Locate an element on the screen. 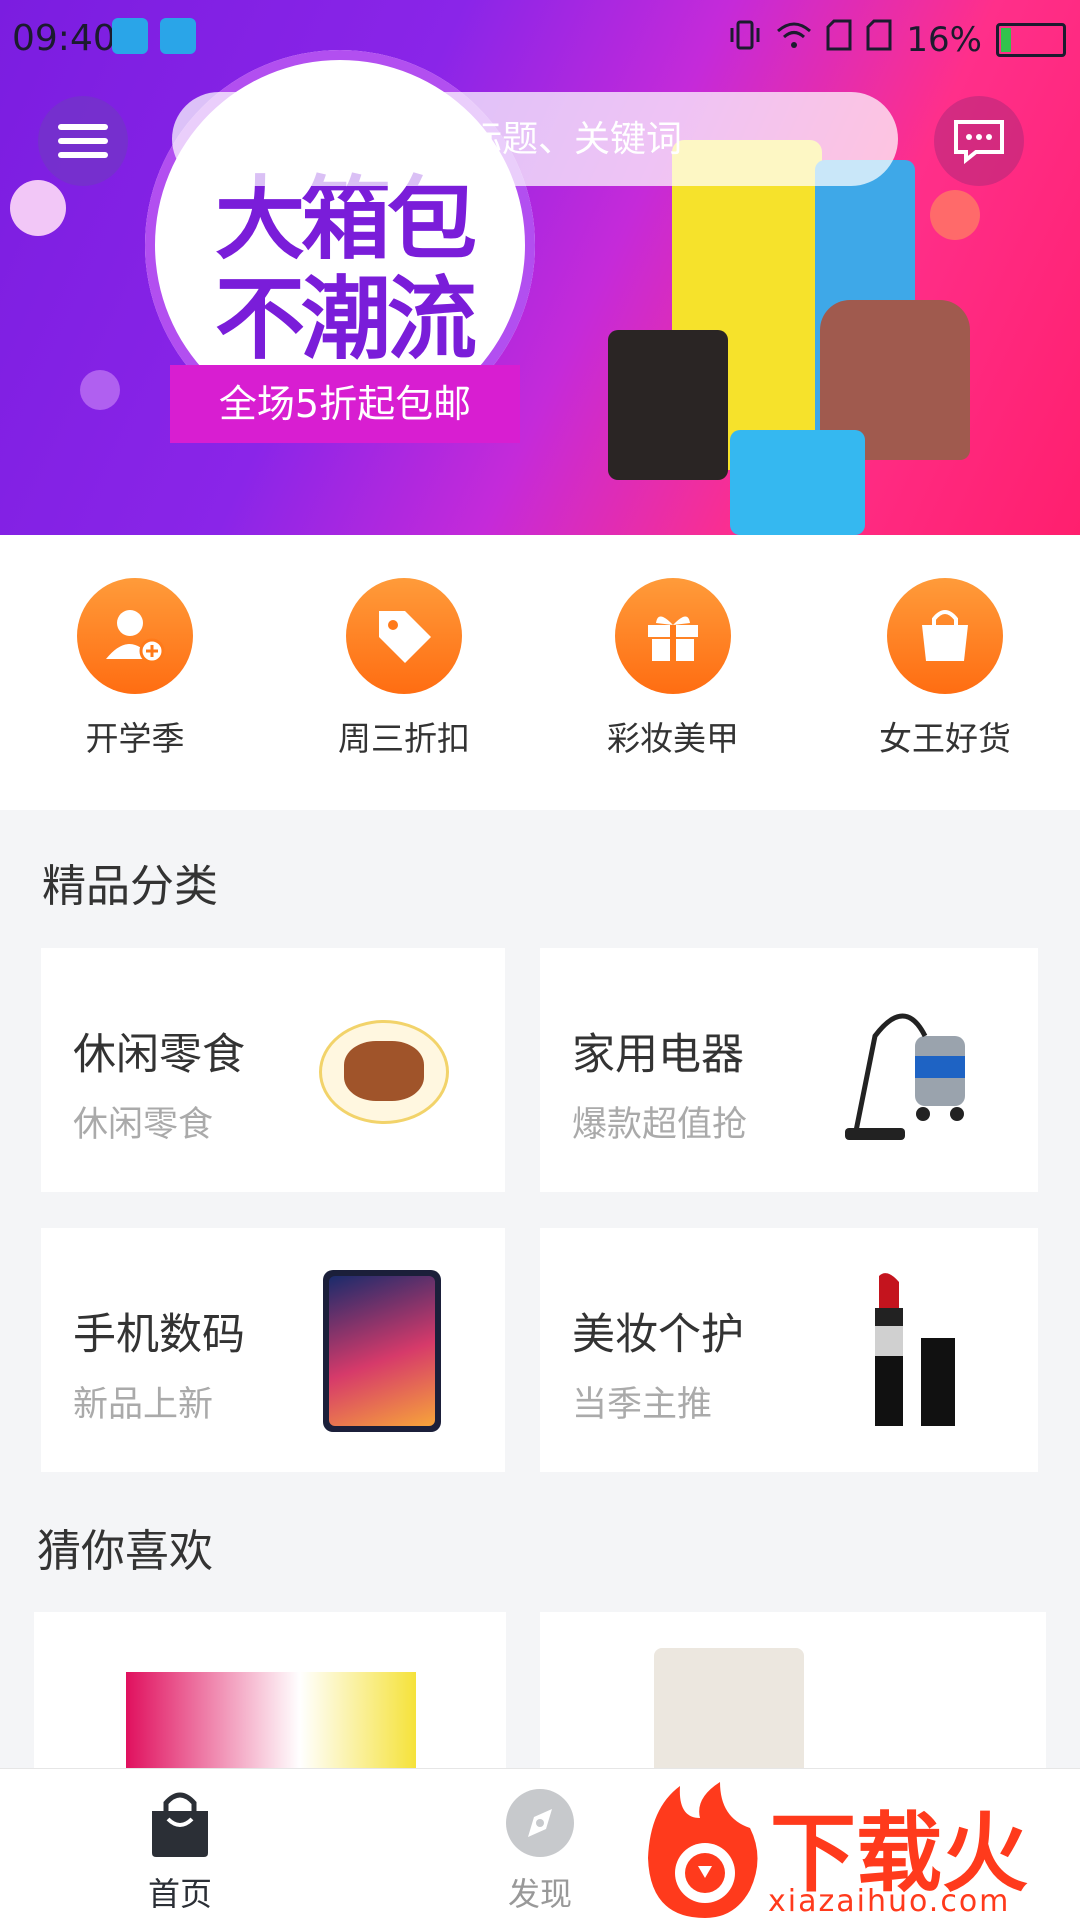 This screenshot has width=1080, height=1921. tab-discover: 发现 is located at coordinates (540, 1851).